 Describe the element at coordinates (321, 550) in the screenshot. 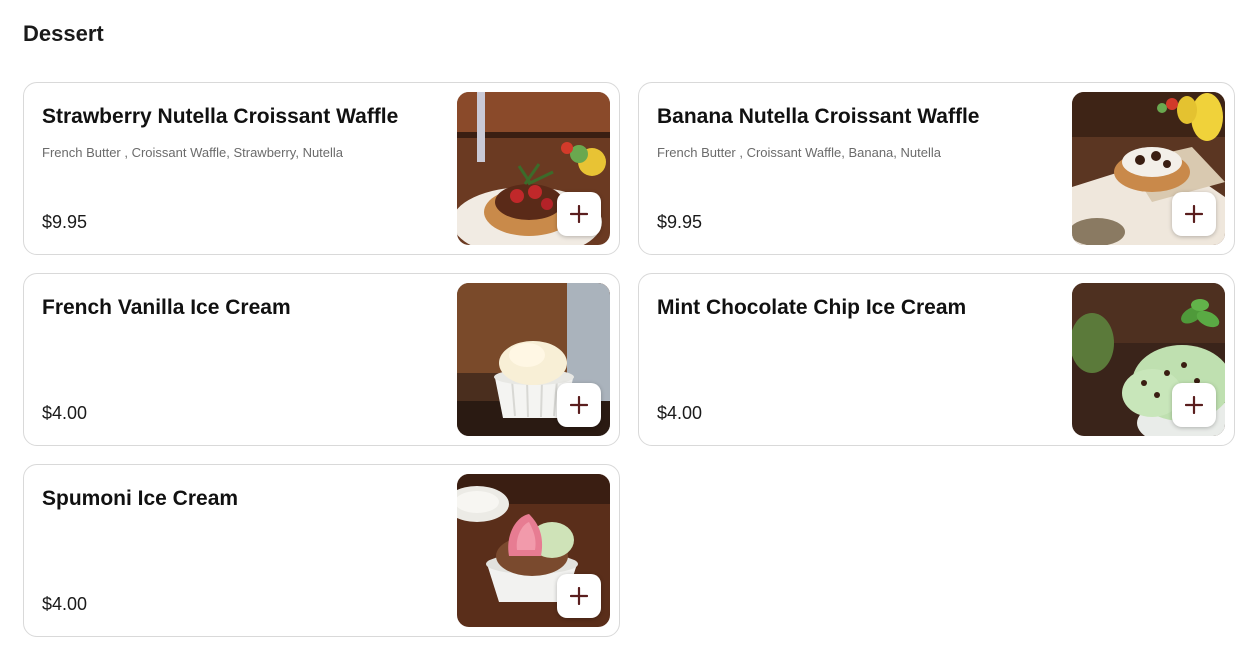

I see `menu-item-card: Spumoni Ice Cream $4.00` at that location.